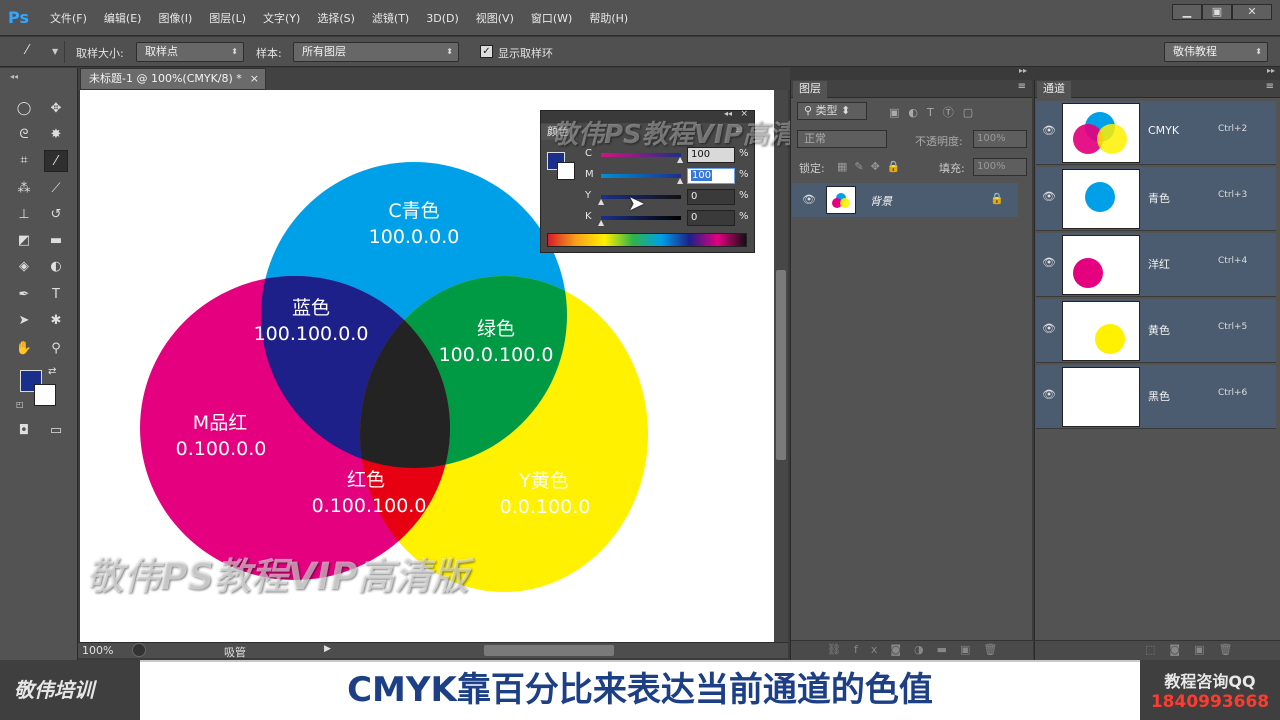 Image resolution: width=1280 pixels, height=720 pixels. What do you see at coordinates (56, 321) in the screenshot?
I see `shape-tool-icon: ✱` at bounding box center [56, 321].